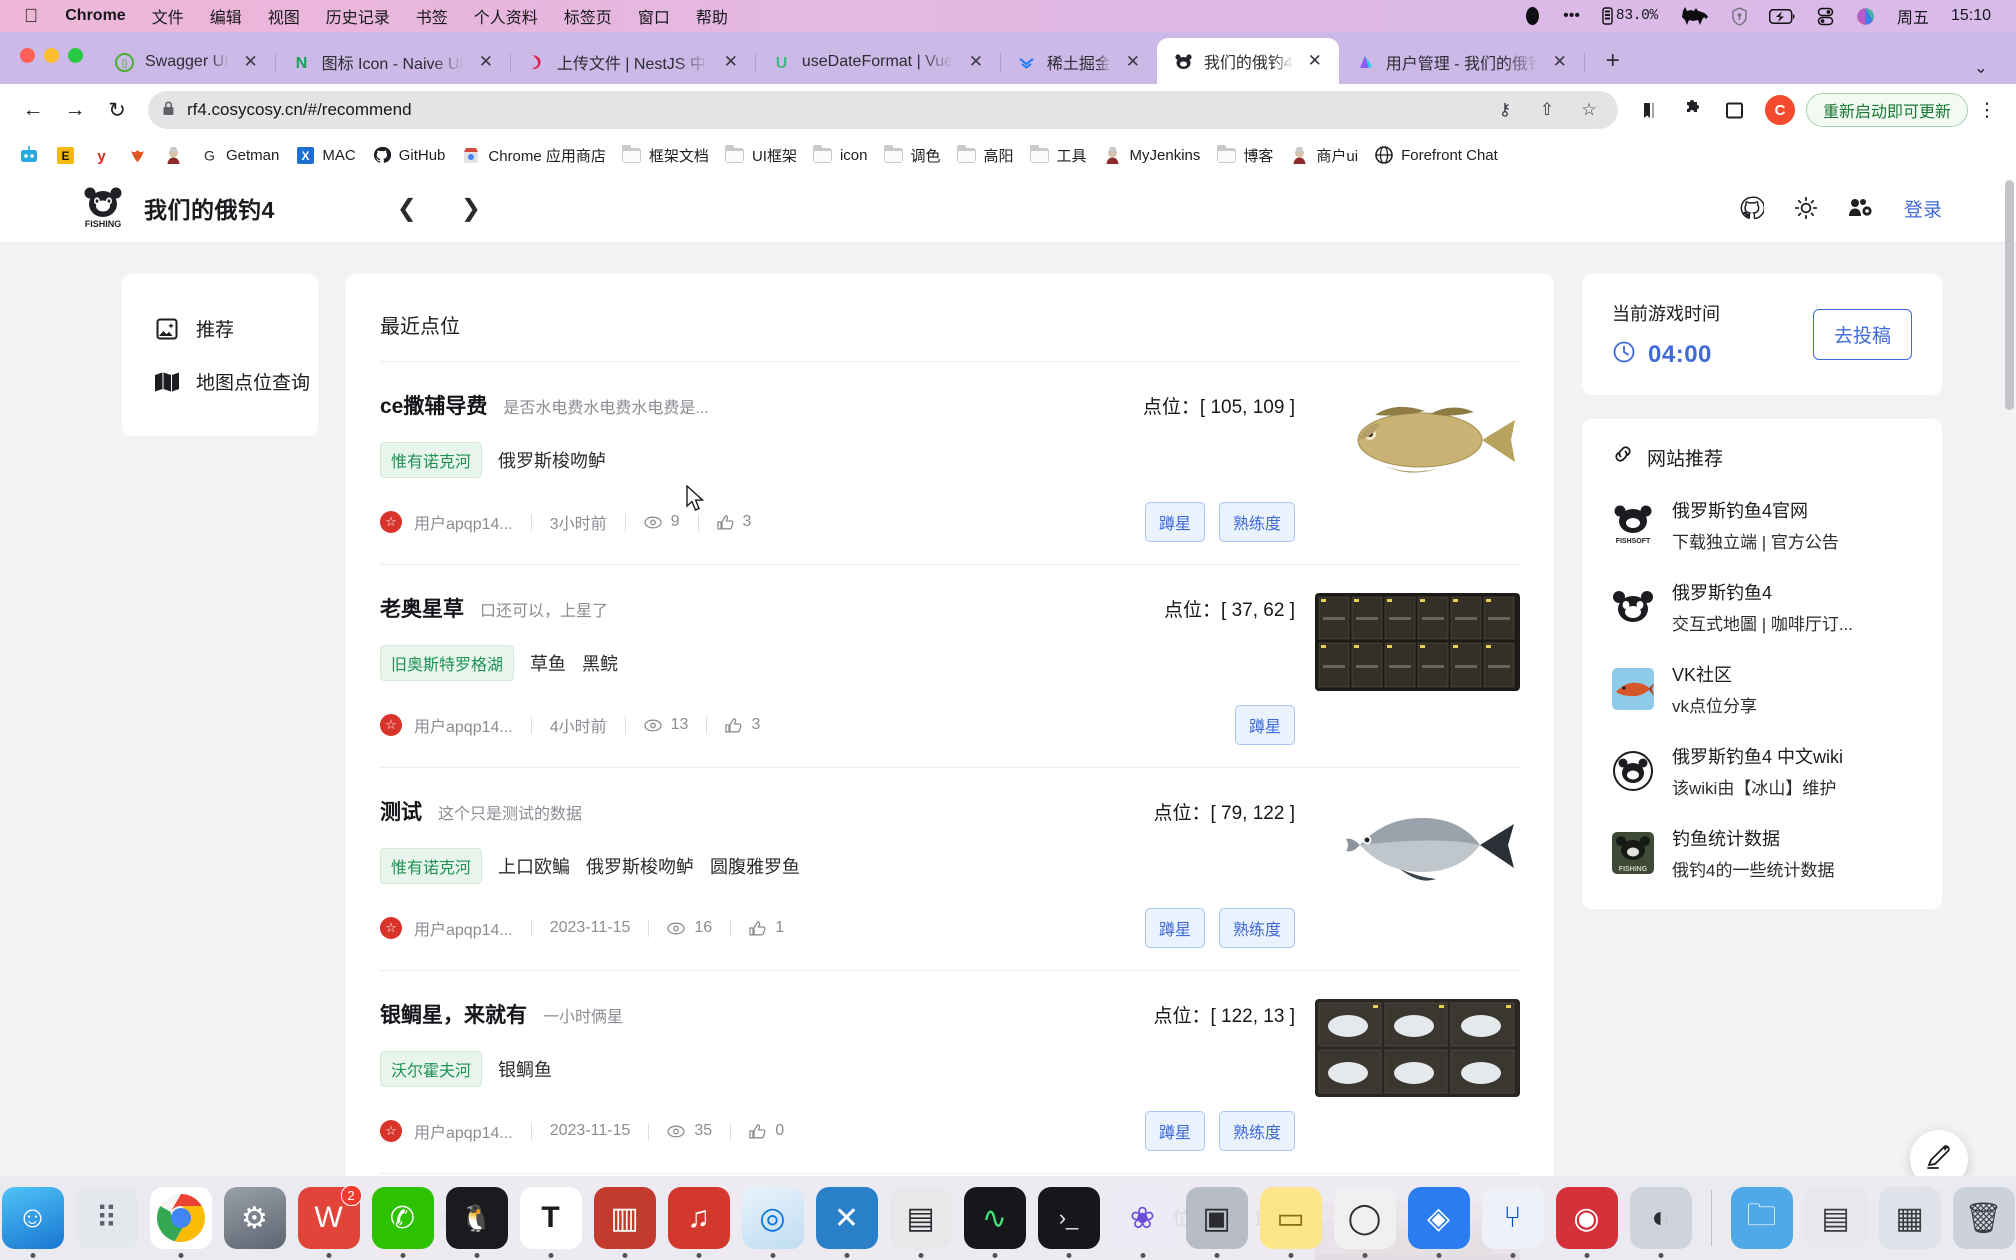  I want to click on reading-list-icon, so click(1651, 110).